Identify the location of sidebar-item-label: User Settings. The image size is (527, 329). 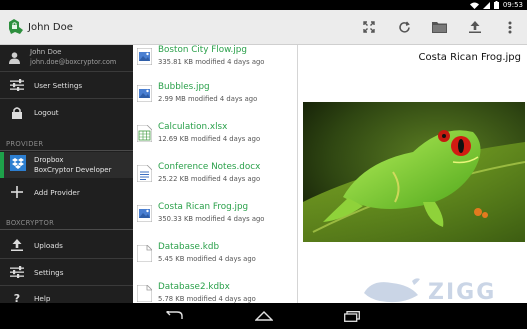
(58, 85).